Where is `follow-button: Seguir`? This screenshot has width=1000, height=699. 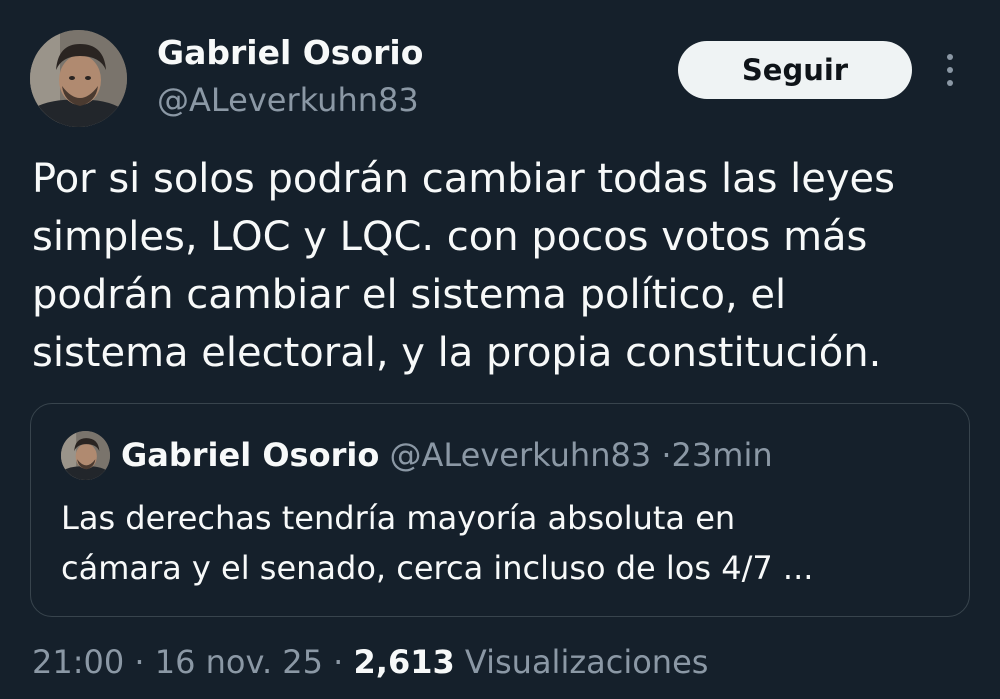
follow-button: Seguir is located at coordinates (795, 70).